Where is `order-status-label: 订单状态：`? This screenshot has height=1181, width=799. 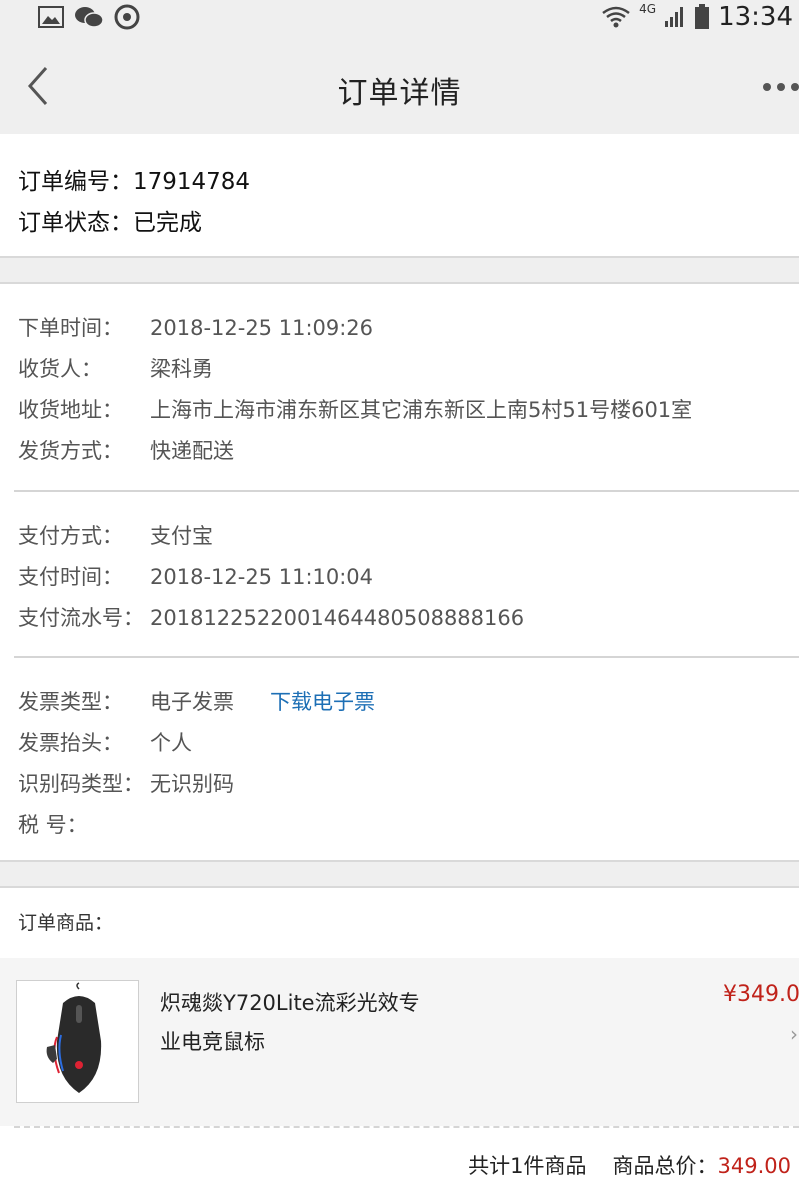 order-status-label: 订单状态： is located at coordinates (75, 223).